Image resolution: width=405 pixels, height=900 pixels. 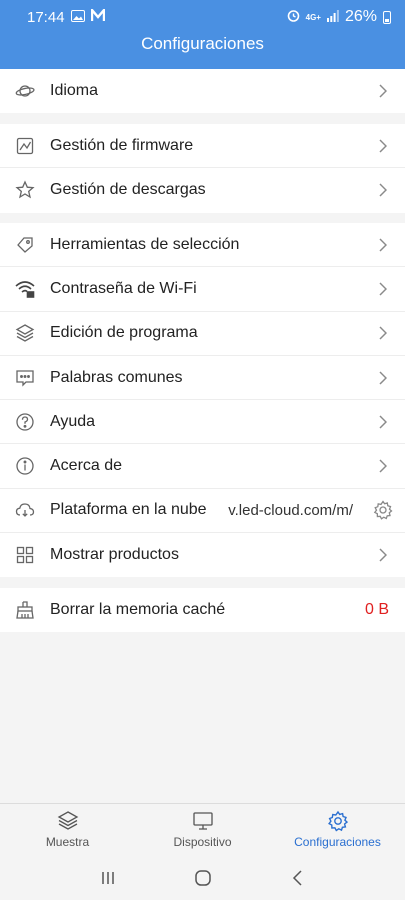 I want to click on tab-label: Configuraciones, so click(x=337, y=842).